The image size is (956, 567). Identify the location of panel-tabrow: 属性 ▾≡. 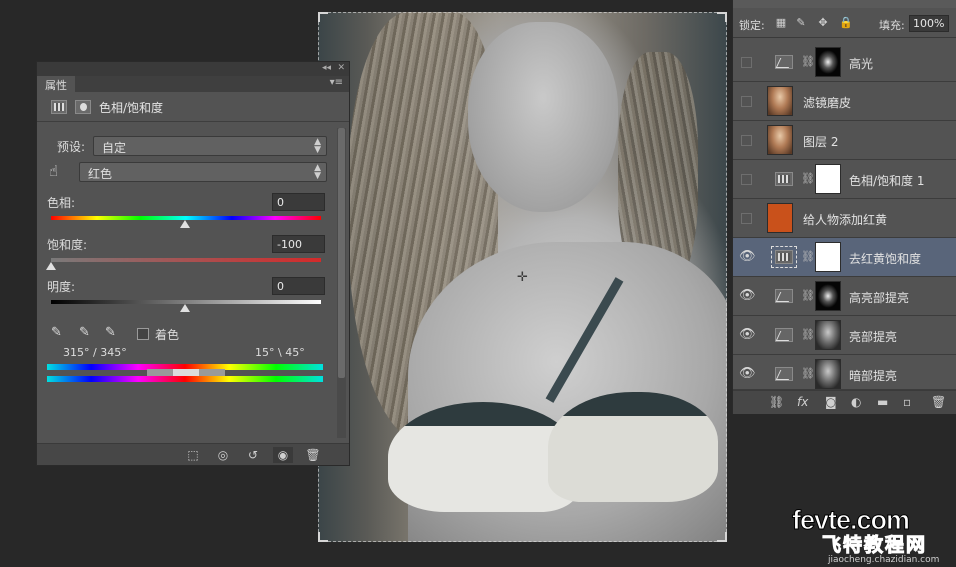
(193, 84).